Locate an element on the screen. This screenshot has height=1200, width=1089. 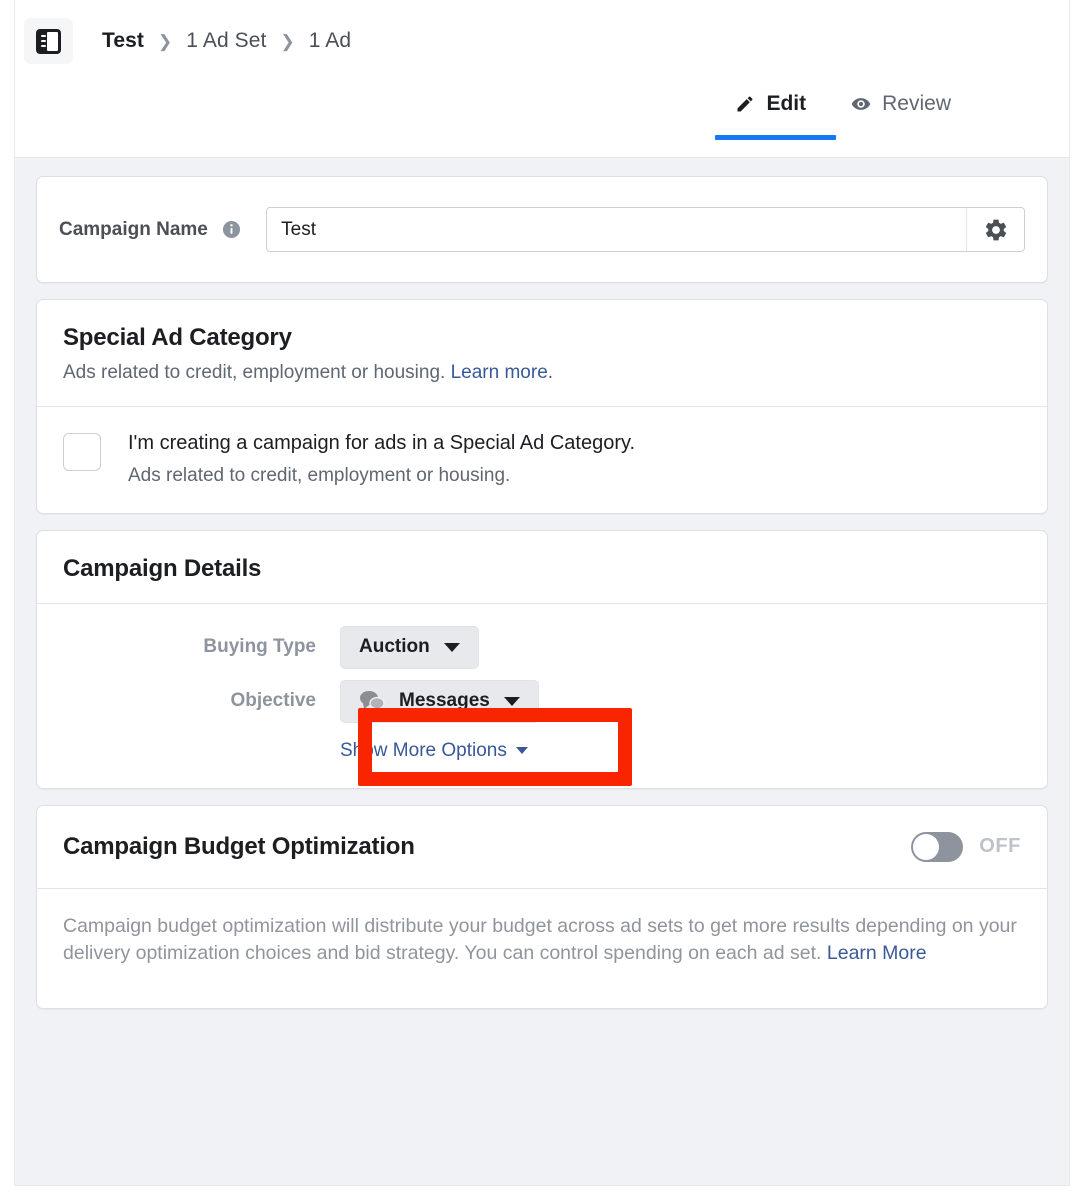
show-more-options-label: Show More Options is located at coordinates (423, 750).